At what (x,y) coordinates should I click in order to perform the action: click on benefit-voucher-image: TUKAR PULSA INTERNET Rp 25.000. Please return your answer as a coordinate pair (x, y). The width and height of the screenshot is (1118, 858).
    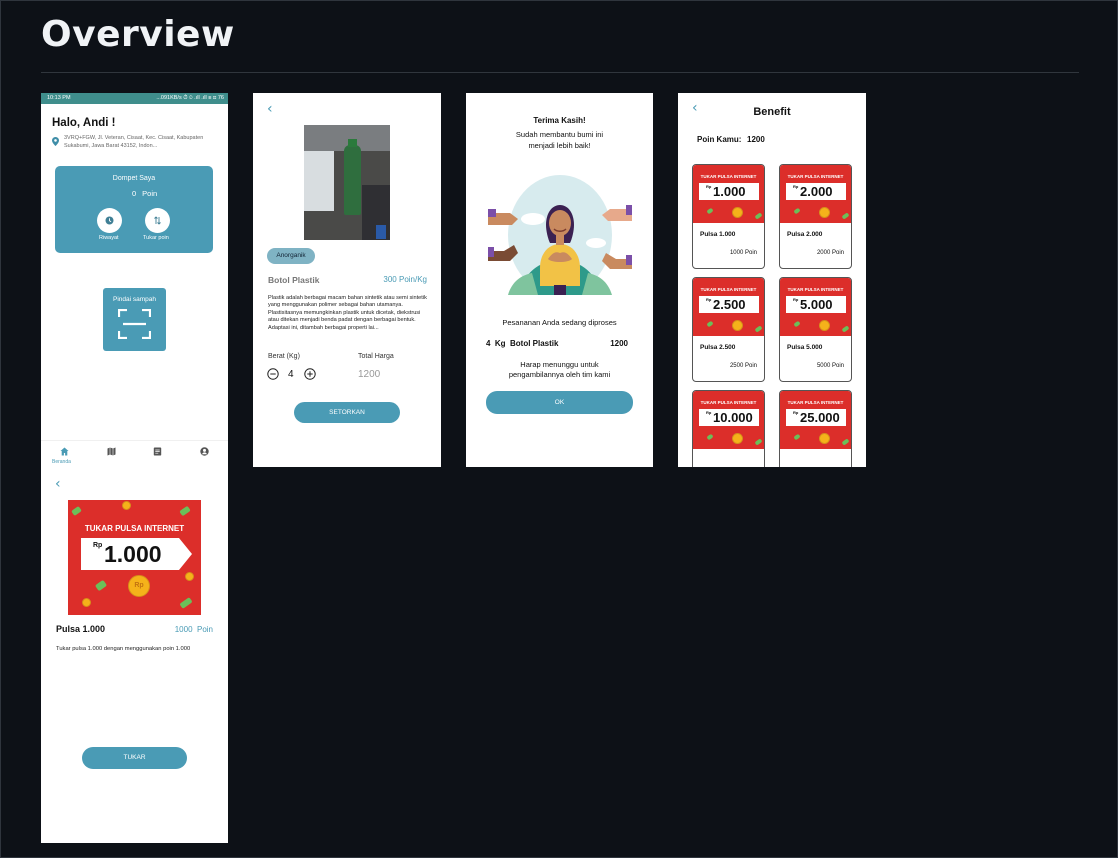
    Looking at the image, I should click on (815, 420).